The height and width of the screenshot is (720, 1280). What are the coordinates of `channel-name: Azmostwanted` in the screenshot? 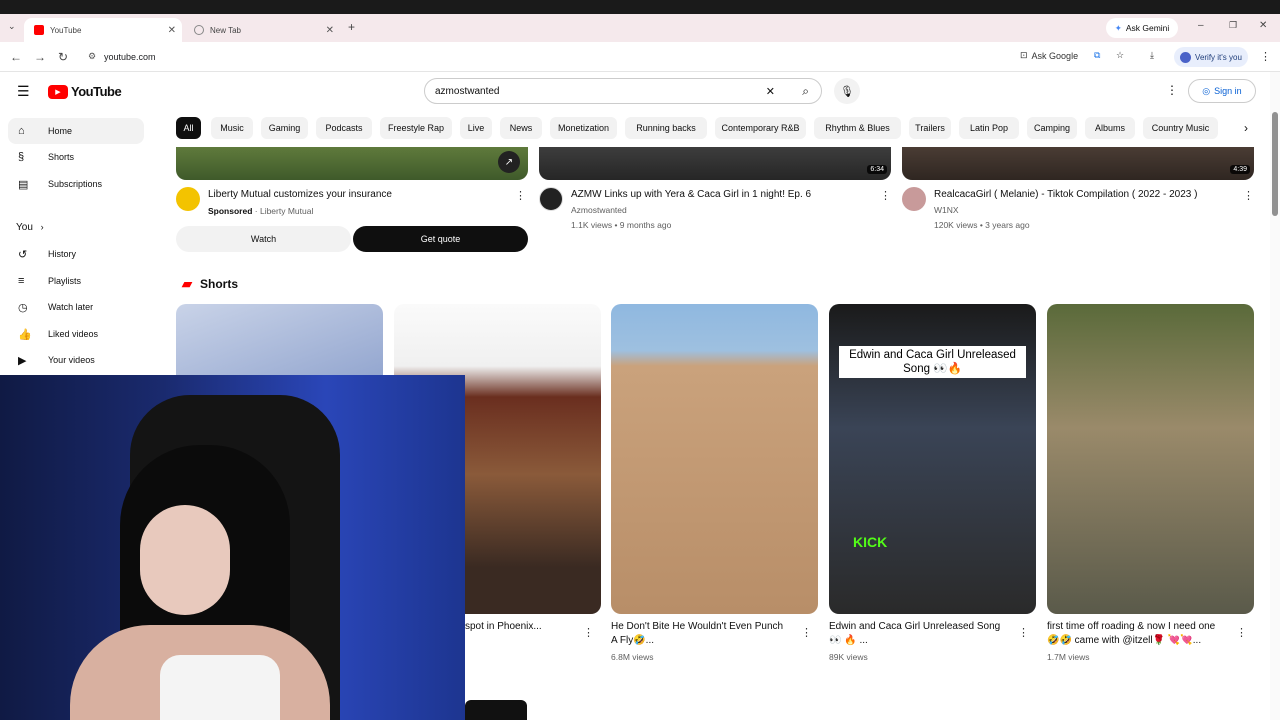 It's located at (599, 210).